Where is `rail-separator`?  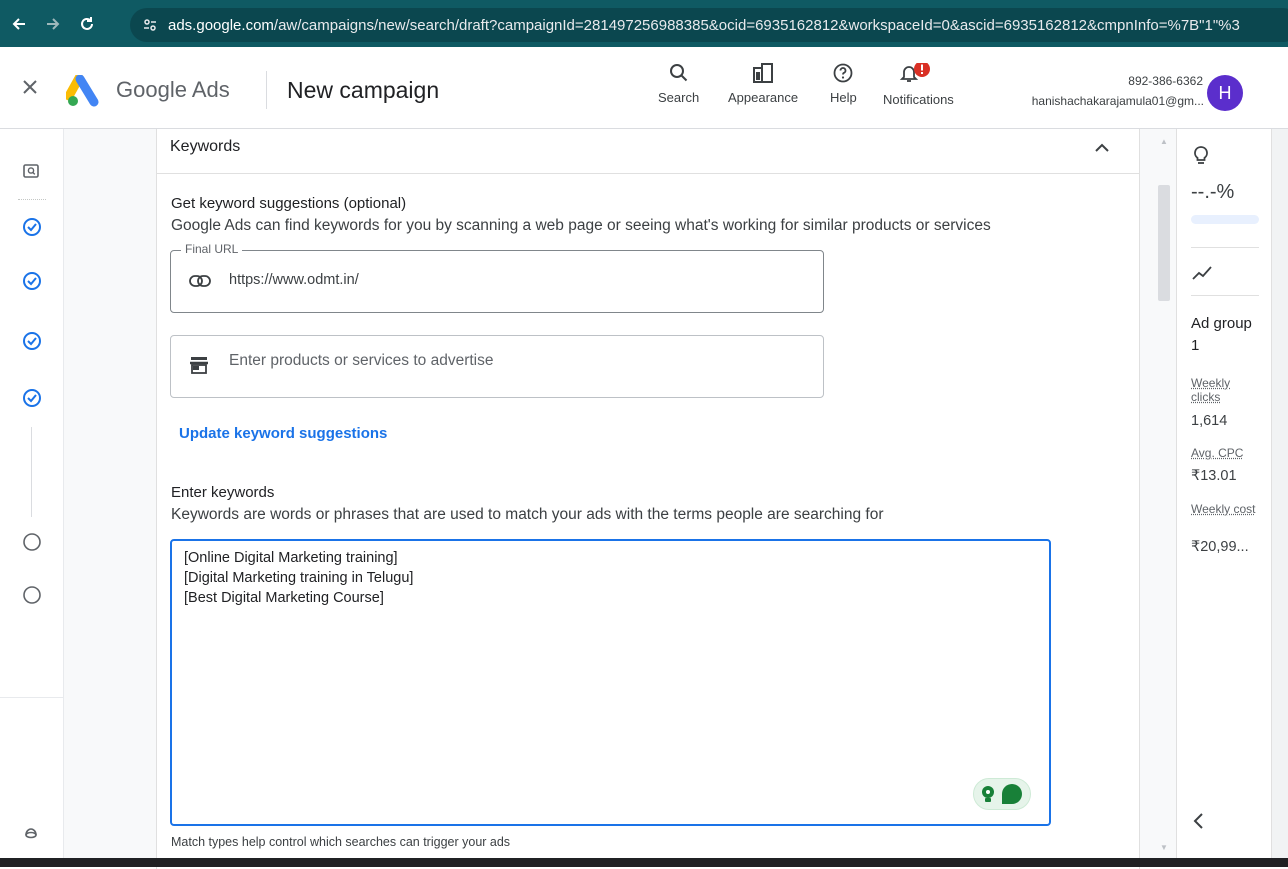 rail-separator is located at coordinates (32, 199).